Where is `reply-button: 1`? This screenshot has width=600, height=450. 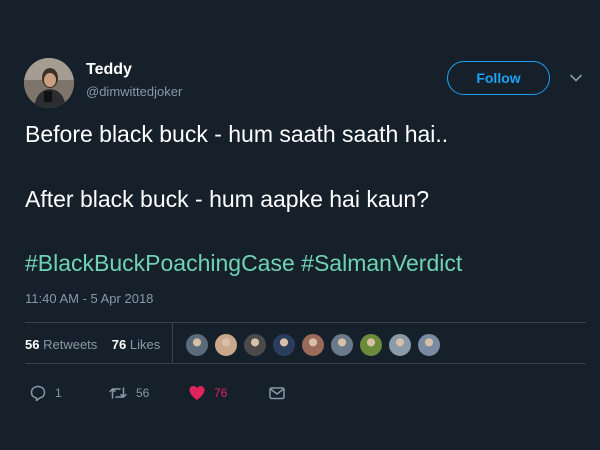 reply-button: 1 is located at coordinates (45, 393).